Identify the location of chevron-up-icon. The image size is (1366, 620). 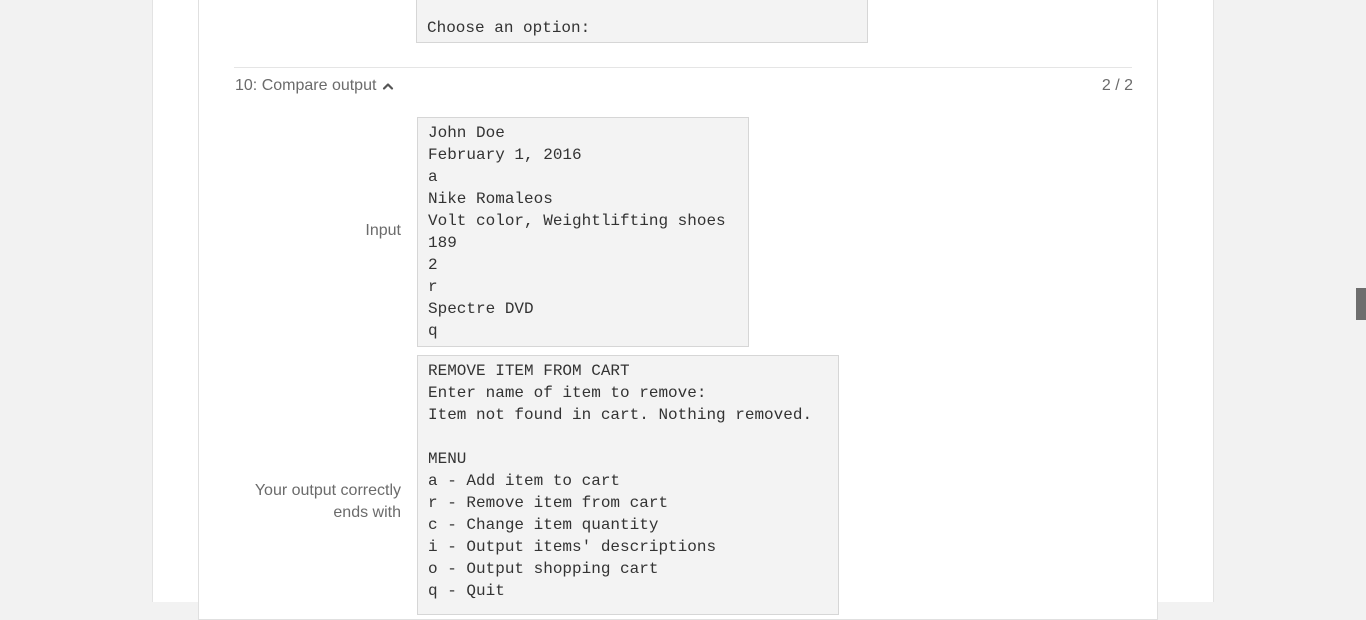
(388, 86).